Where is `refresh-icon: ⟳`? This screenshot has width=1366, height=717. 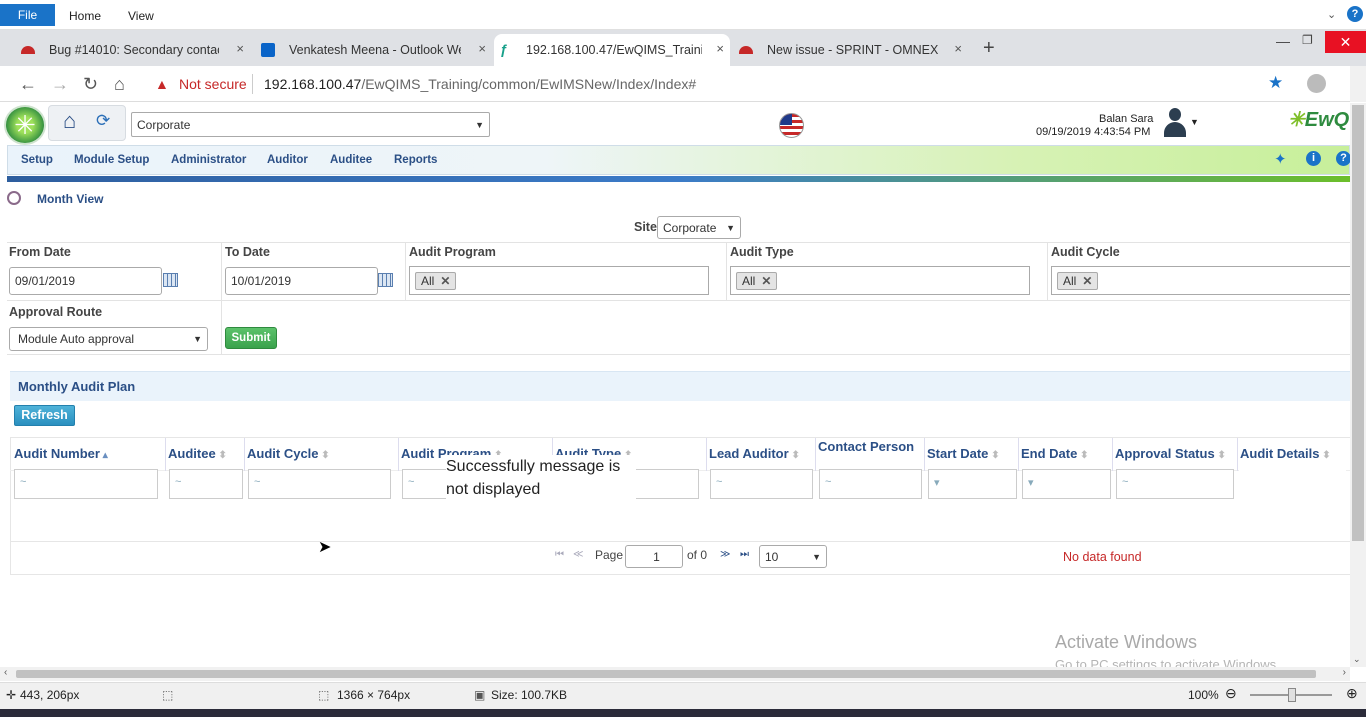
refresh-icon: ⟳ is located at coordinates (103, 121).